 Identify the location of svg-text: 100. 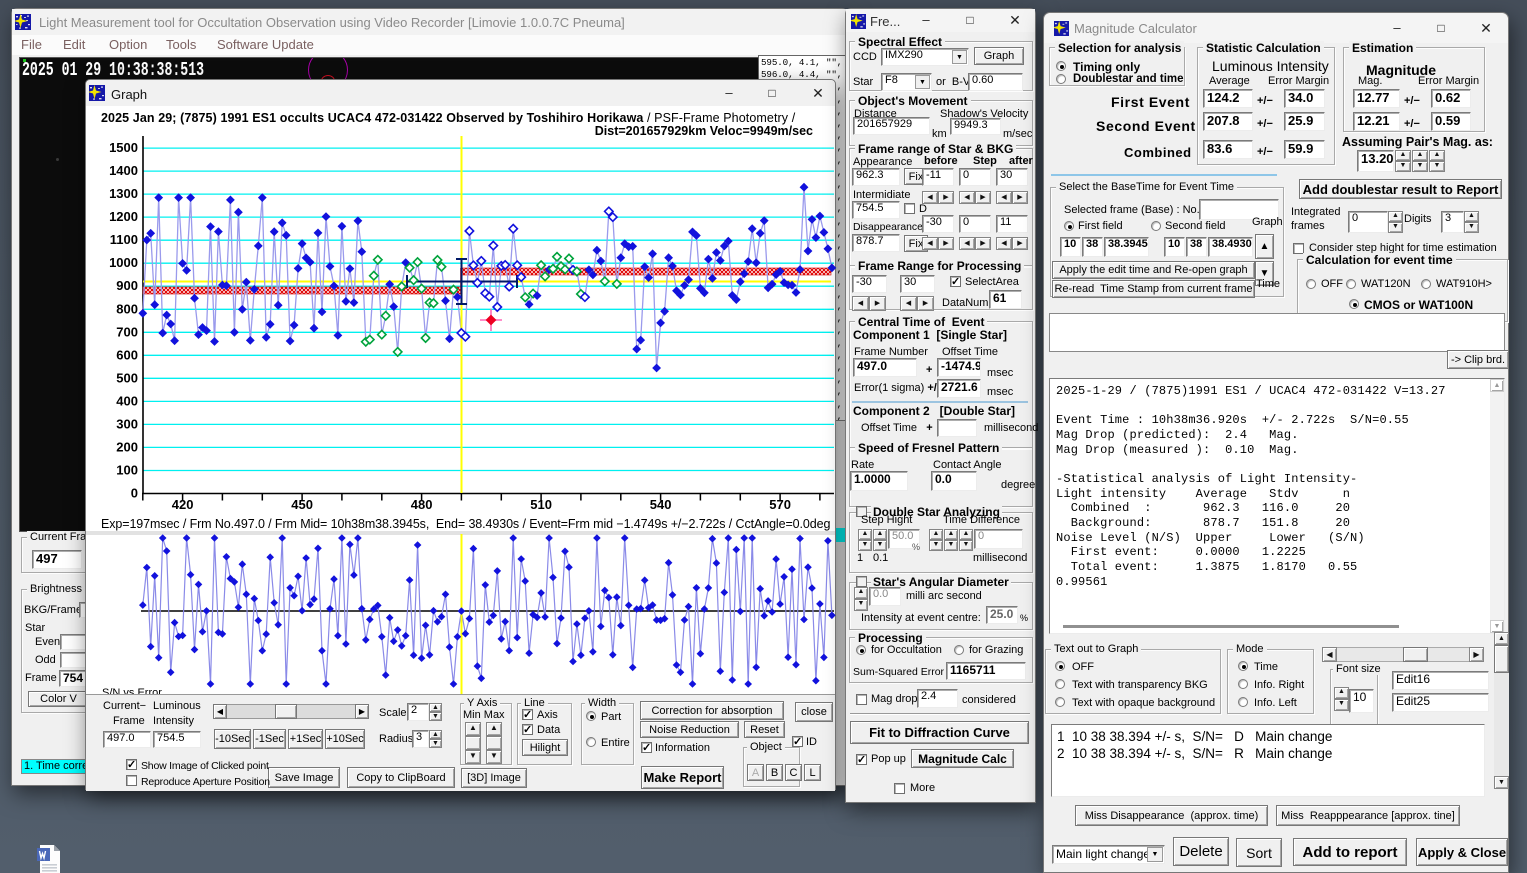
(127, 470).